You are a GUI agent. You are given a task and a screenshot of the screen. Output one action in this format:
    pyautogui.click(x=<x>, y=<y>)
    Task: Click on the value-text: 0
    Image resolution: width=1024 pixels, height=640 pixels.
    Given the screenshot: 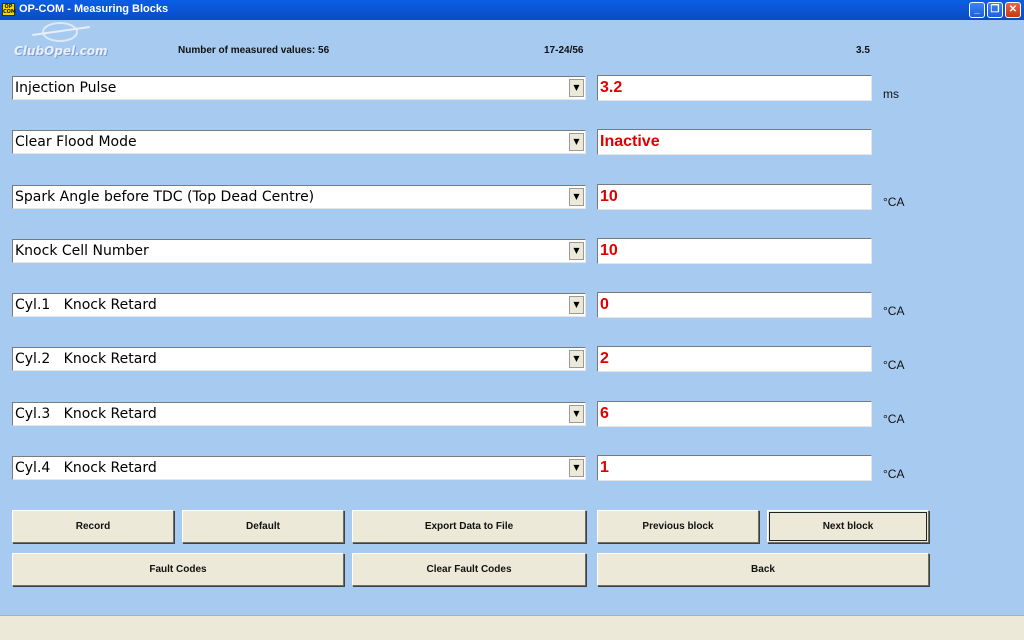 What is the action you would take?
    pyautogui.click(x=604, y=304)
    